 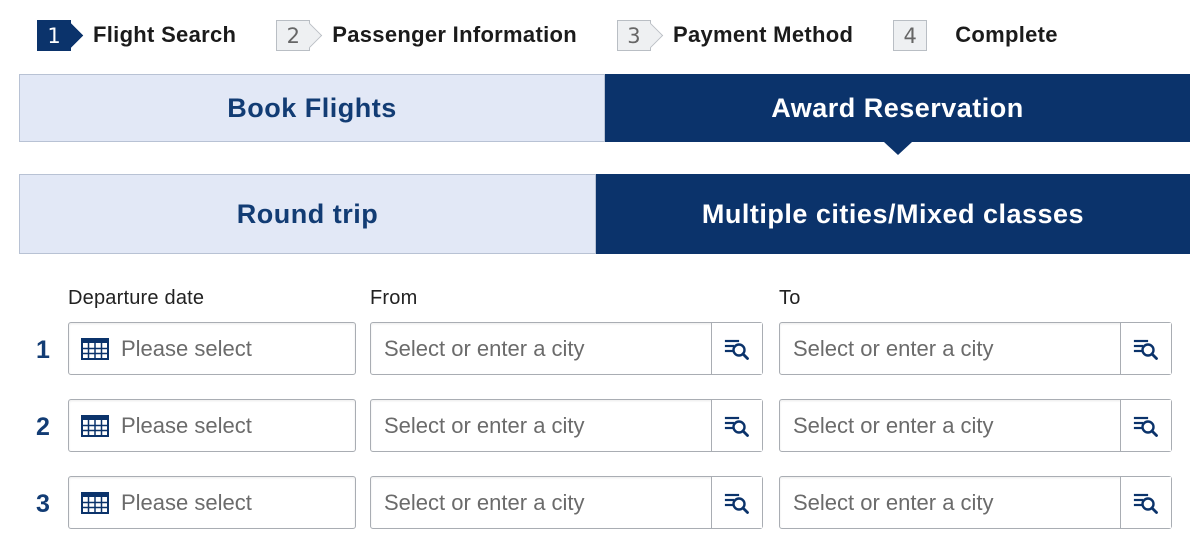 What do you see at coordinates (43, 350) in the screenshot?
I see `segment-number: 1` at bounding box center [43, 350].